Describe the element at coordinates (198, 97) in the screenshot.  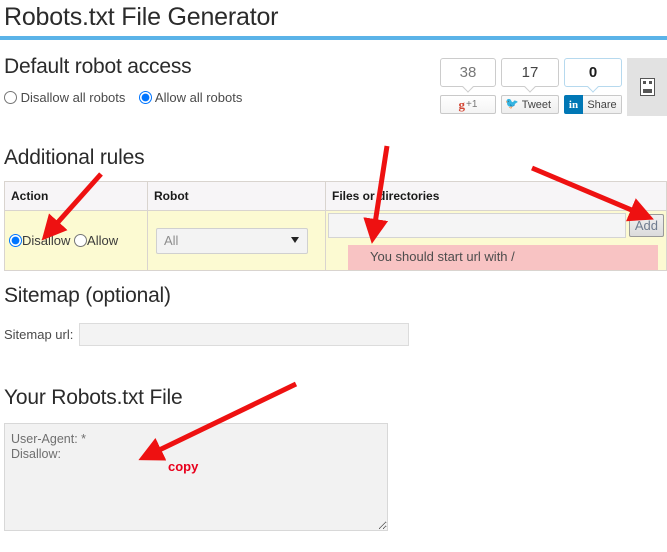
I see `radio-allow-all-robots-label: Allow all robots` at that location.